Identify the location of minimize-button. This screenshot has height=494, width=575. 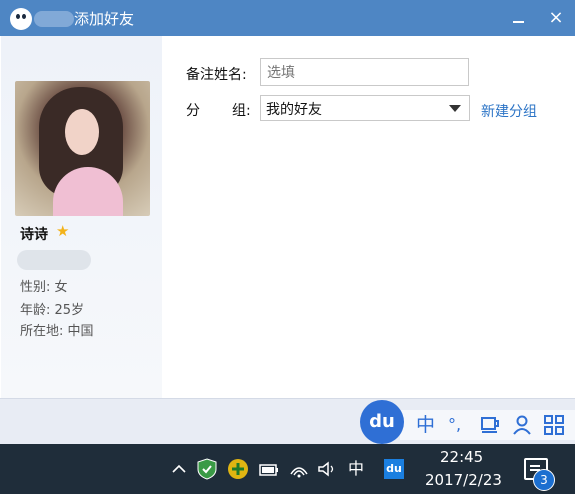
(519, 18).